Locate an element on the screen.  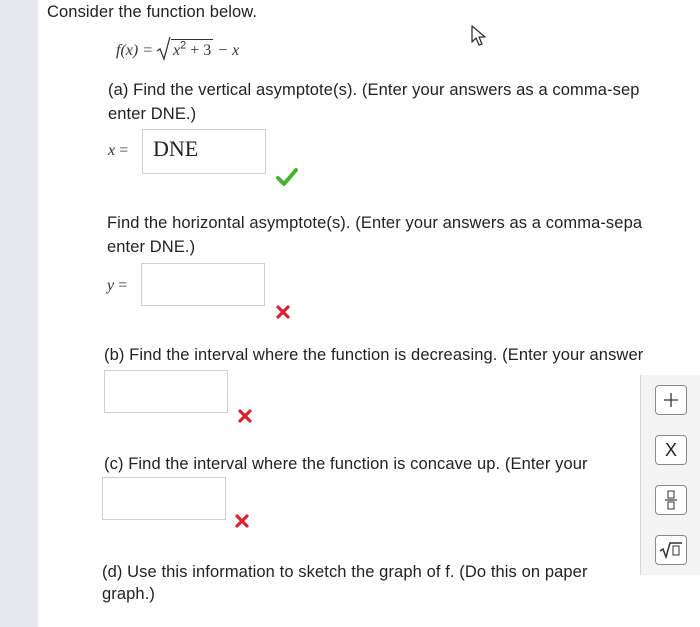
mouse-cursor-icon is located at coordinates (478, 35).